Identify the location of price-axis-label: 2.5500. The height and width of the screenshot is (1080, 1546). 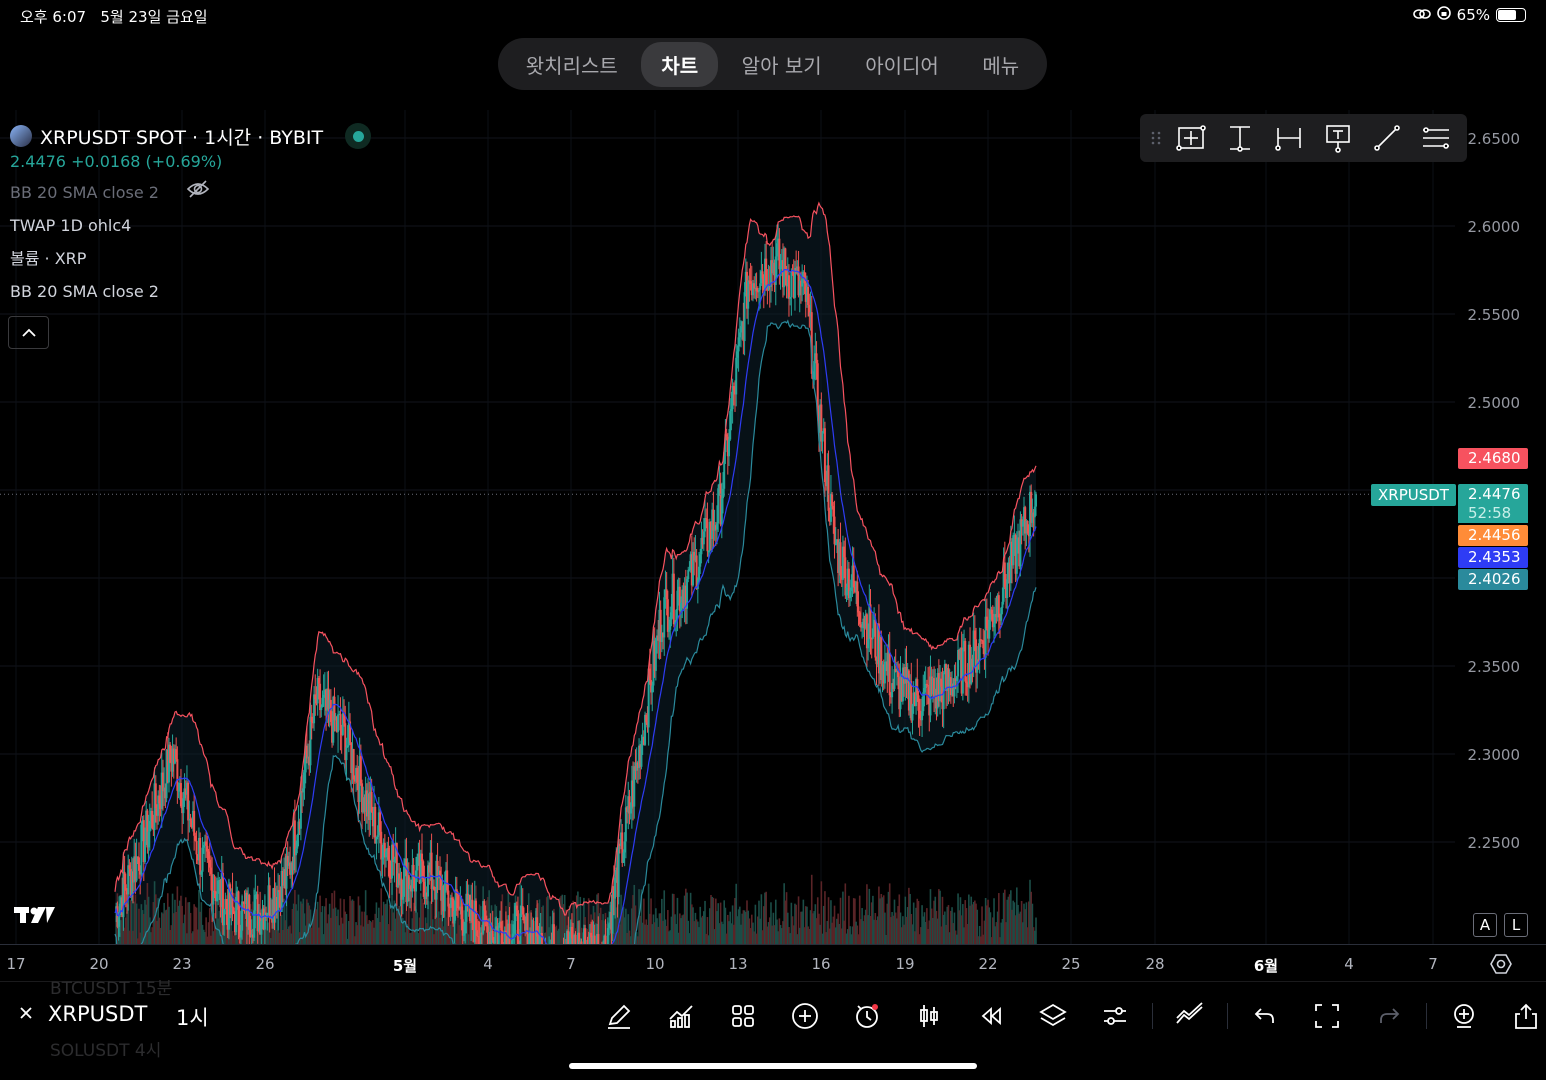
(1494, 315).